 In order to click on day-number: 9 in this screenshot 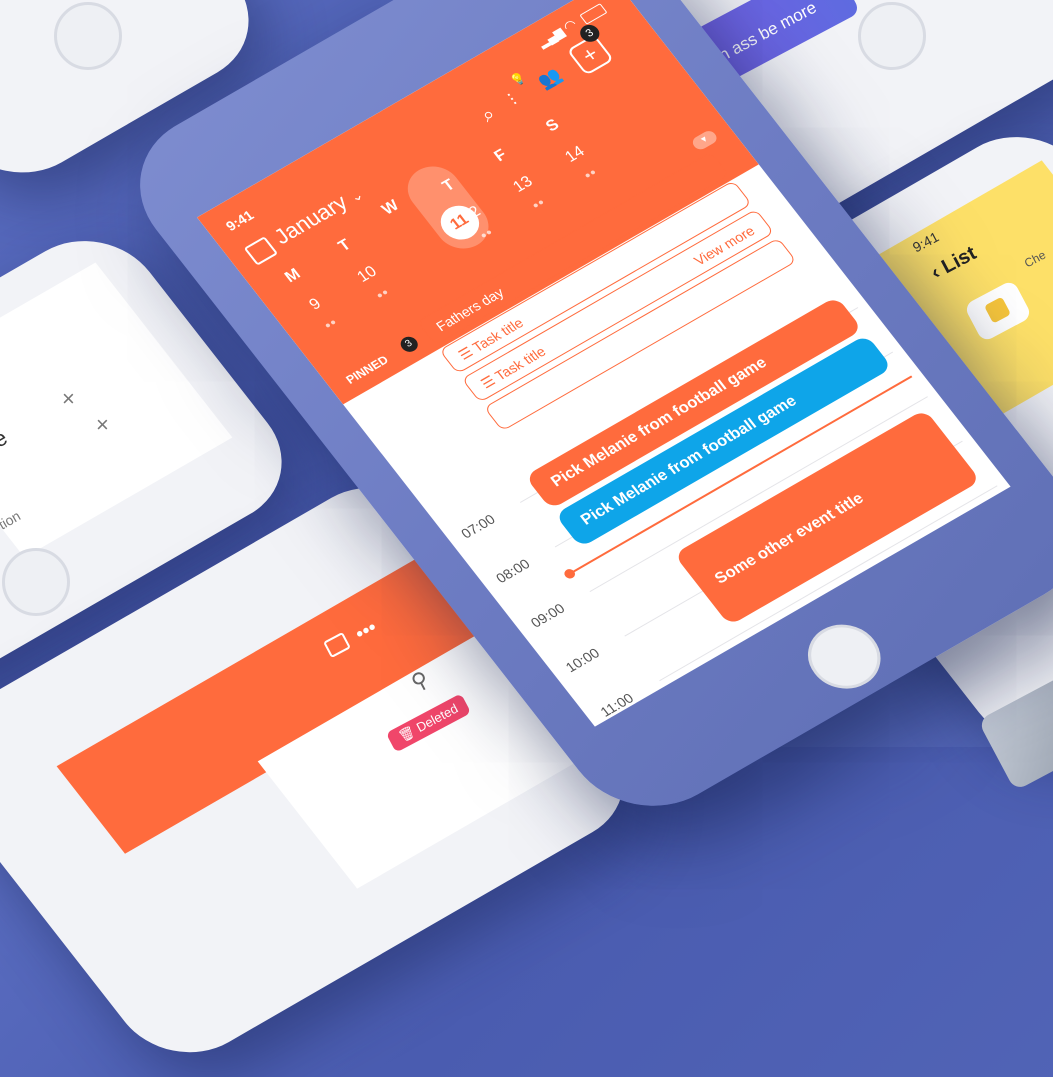, I will do `click(315, 304)`.